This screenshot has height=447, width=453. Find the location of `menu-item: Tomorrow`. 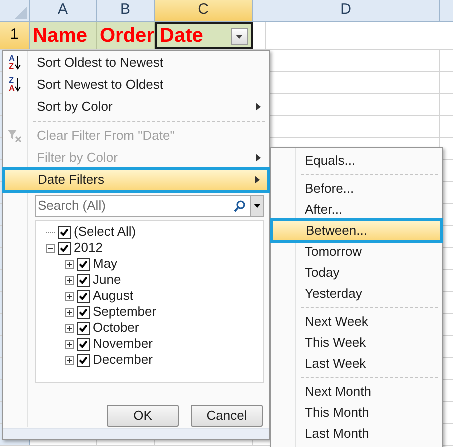

menu-item: Tomorrow is located at coordinates (356, 251).